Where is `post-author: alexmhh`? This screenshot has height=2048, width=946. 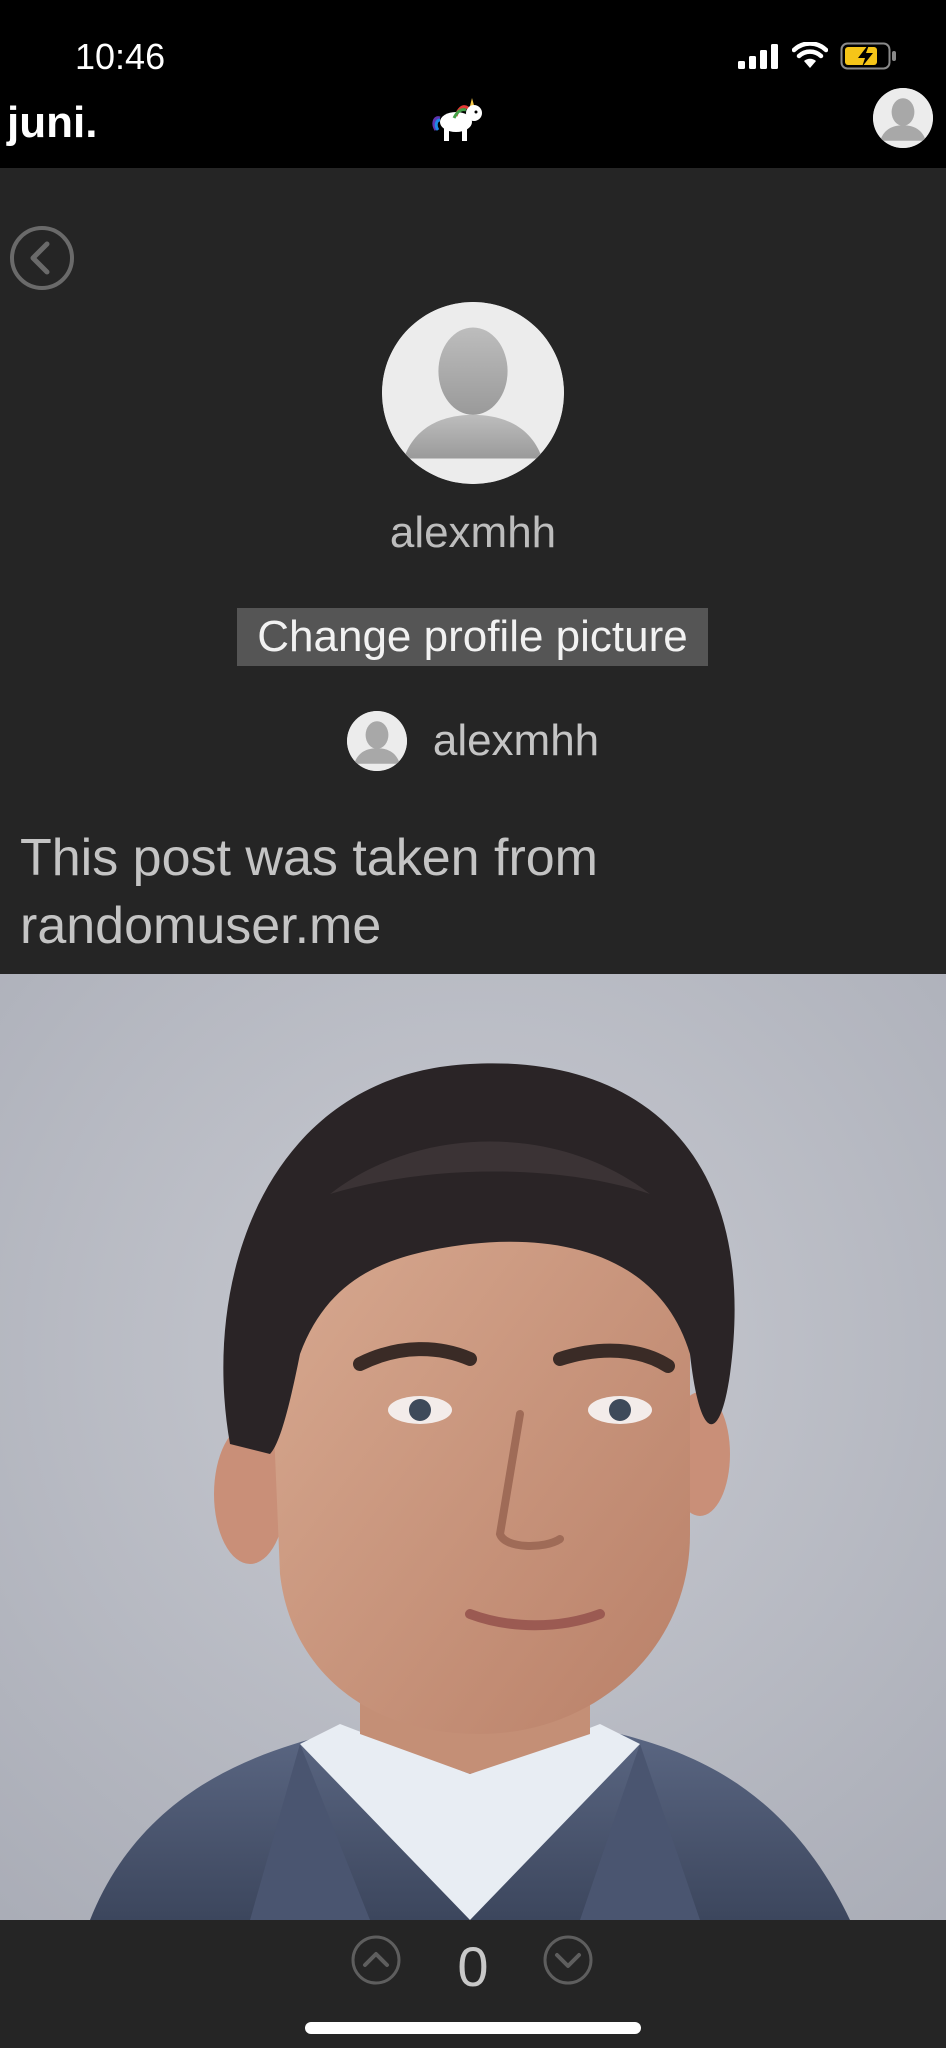
post-author: alexmhh is located at coordinates (473, 741).